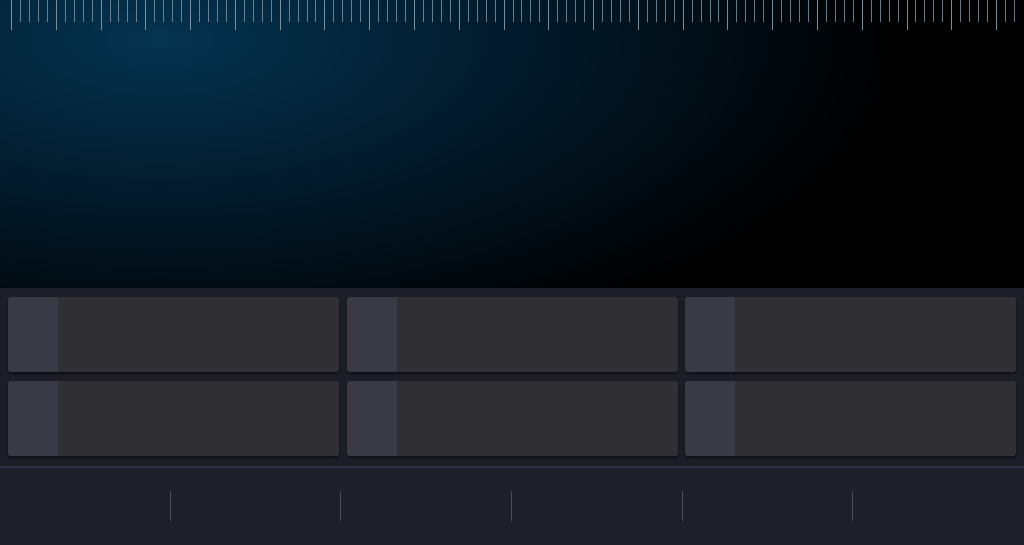 Image resolution: width=1024 pixels, height=545 pixels. I want to click on ruler-ticks, so click(513, 15).